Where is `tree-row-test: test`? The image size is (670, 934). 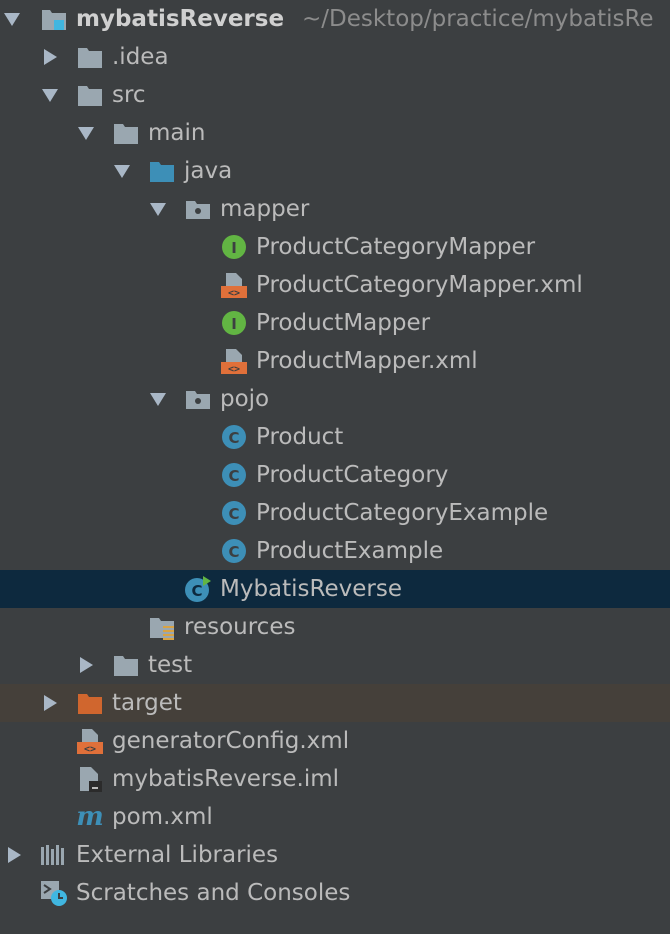 tree-row-test: test is located at coordinates (335, 665).